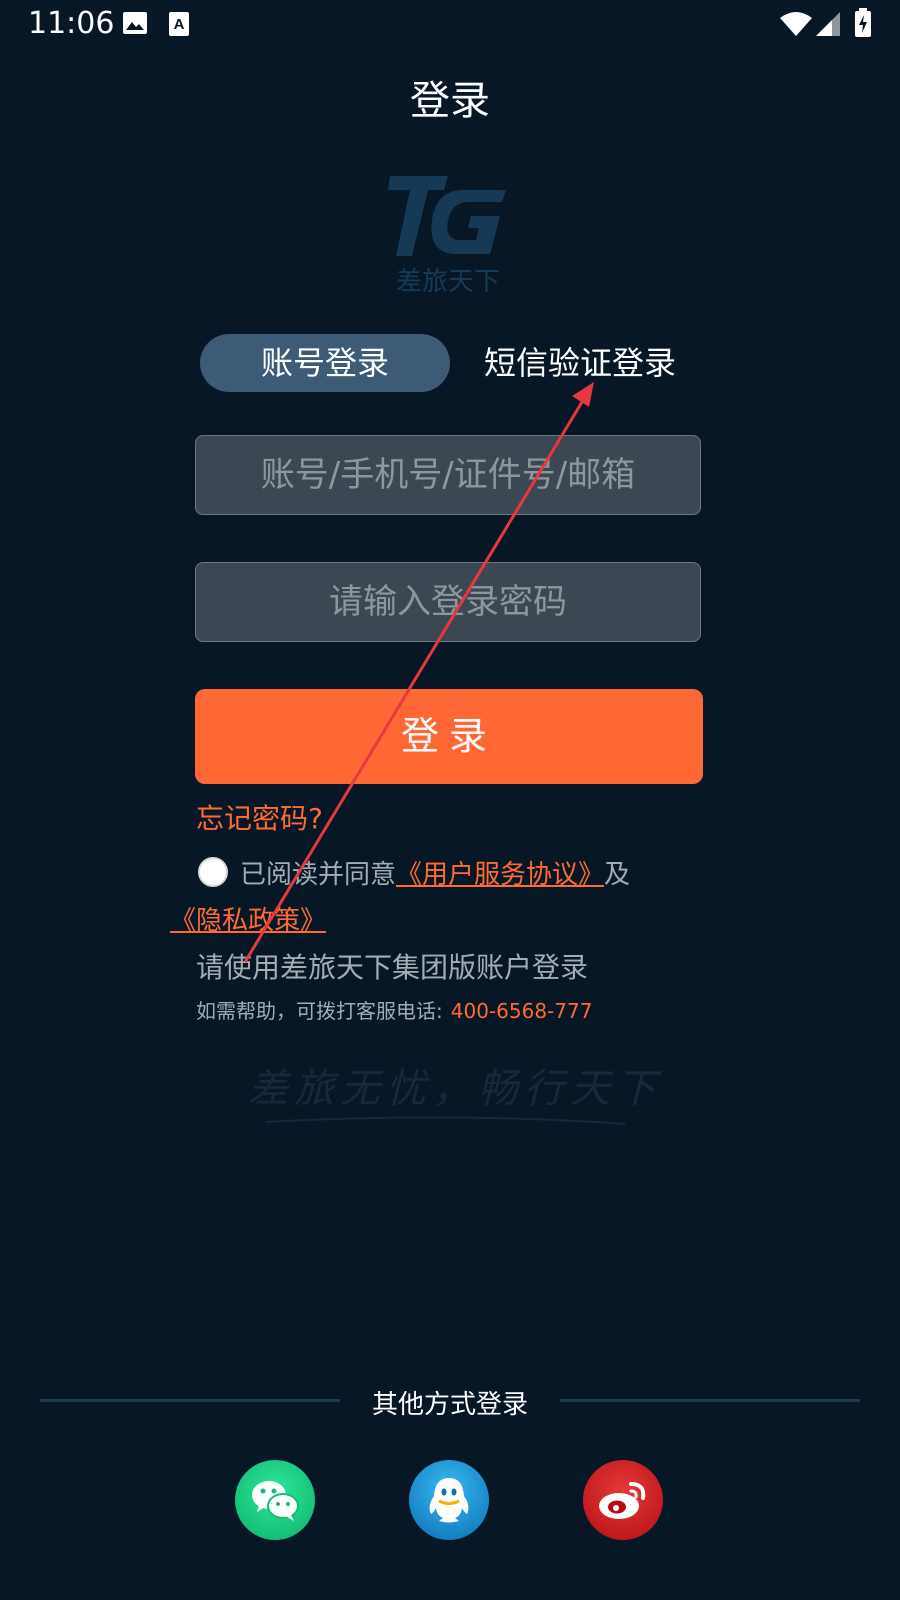  What do you see at coordinates (580, 363) in the screenshot?
I see `tab-sms-login: 短信验证登录` at bounding box center [580, 363].